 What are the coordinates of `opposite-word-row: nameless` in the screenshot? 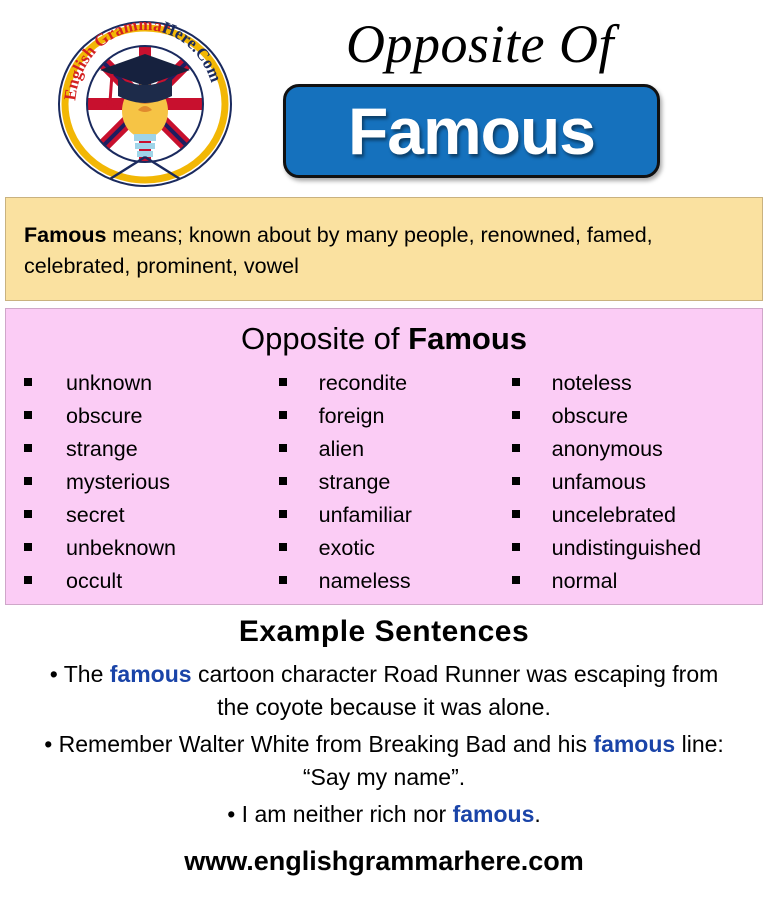 It's located at (395, 581).